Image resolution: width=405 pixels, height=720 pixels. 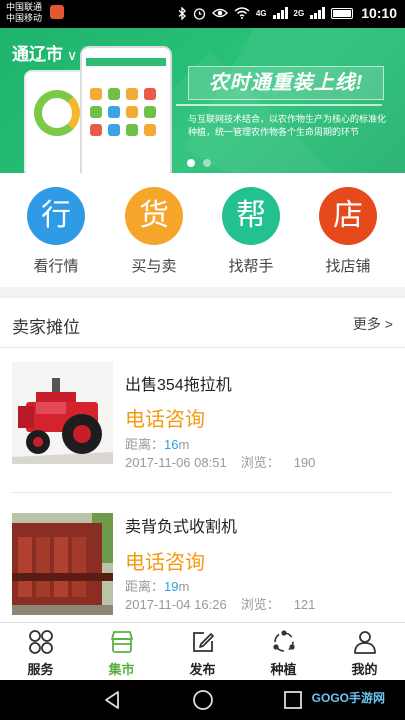 What do you see at coordinates (202, 492) in the screenshot?
I see `divider` at bounding box center [202, 492].